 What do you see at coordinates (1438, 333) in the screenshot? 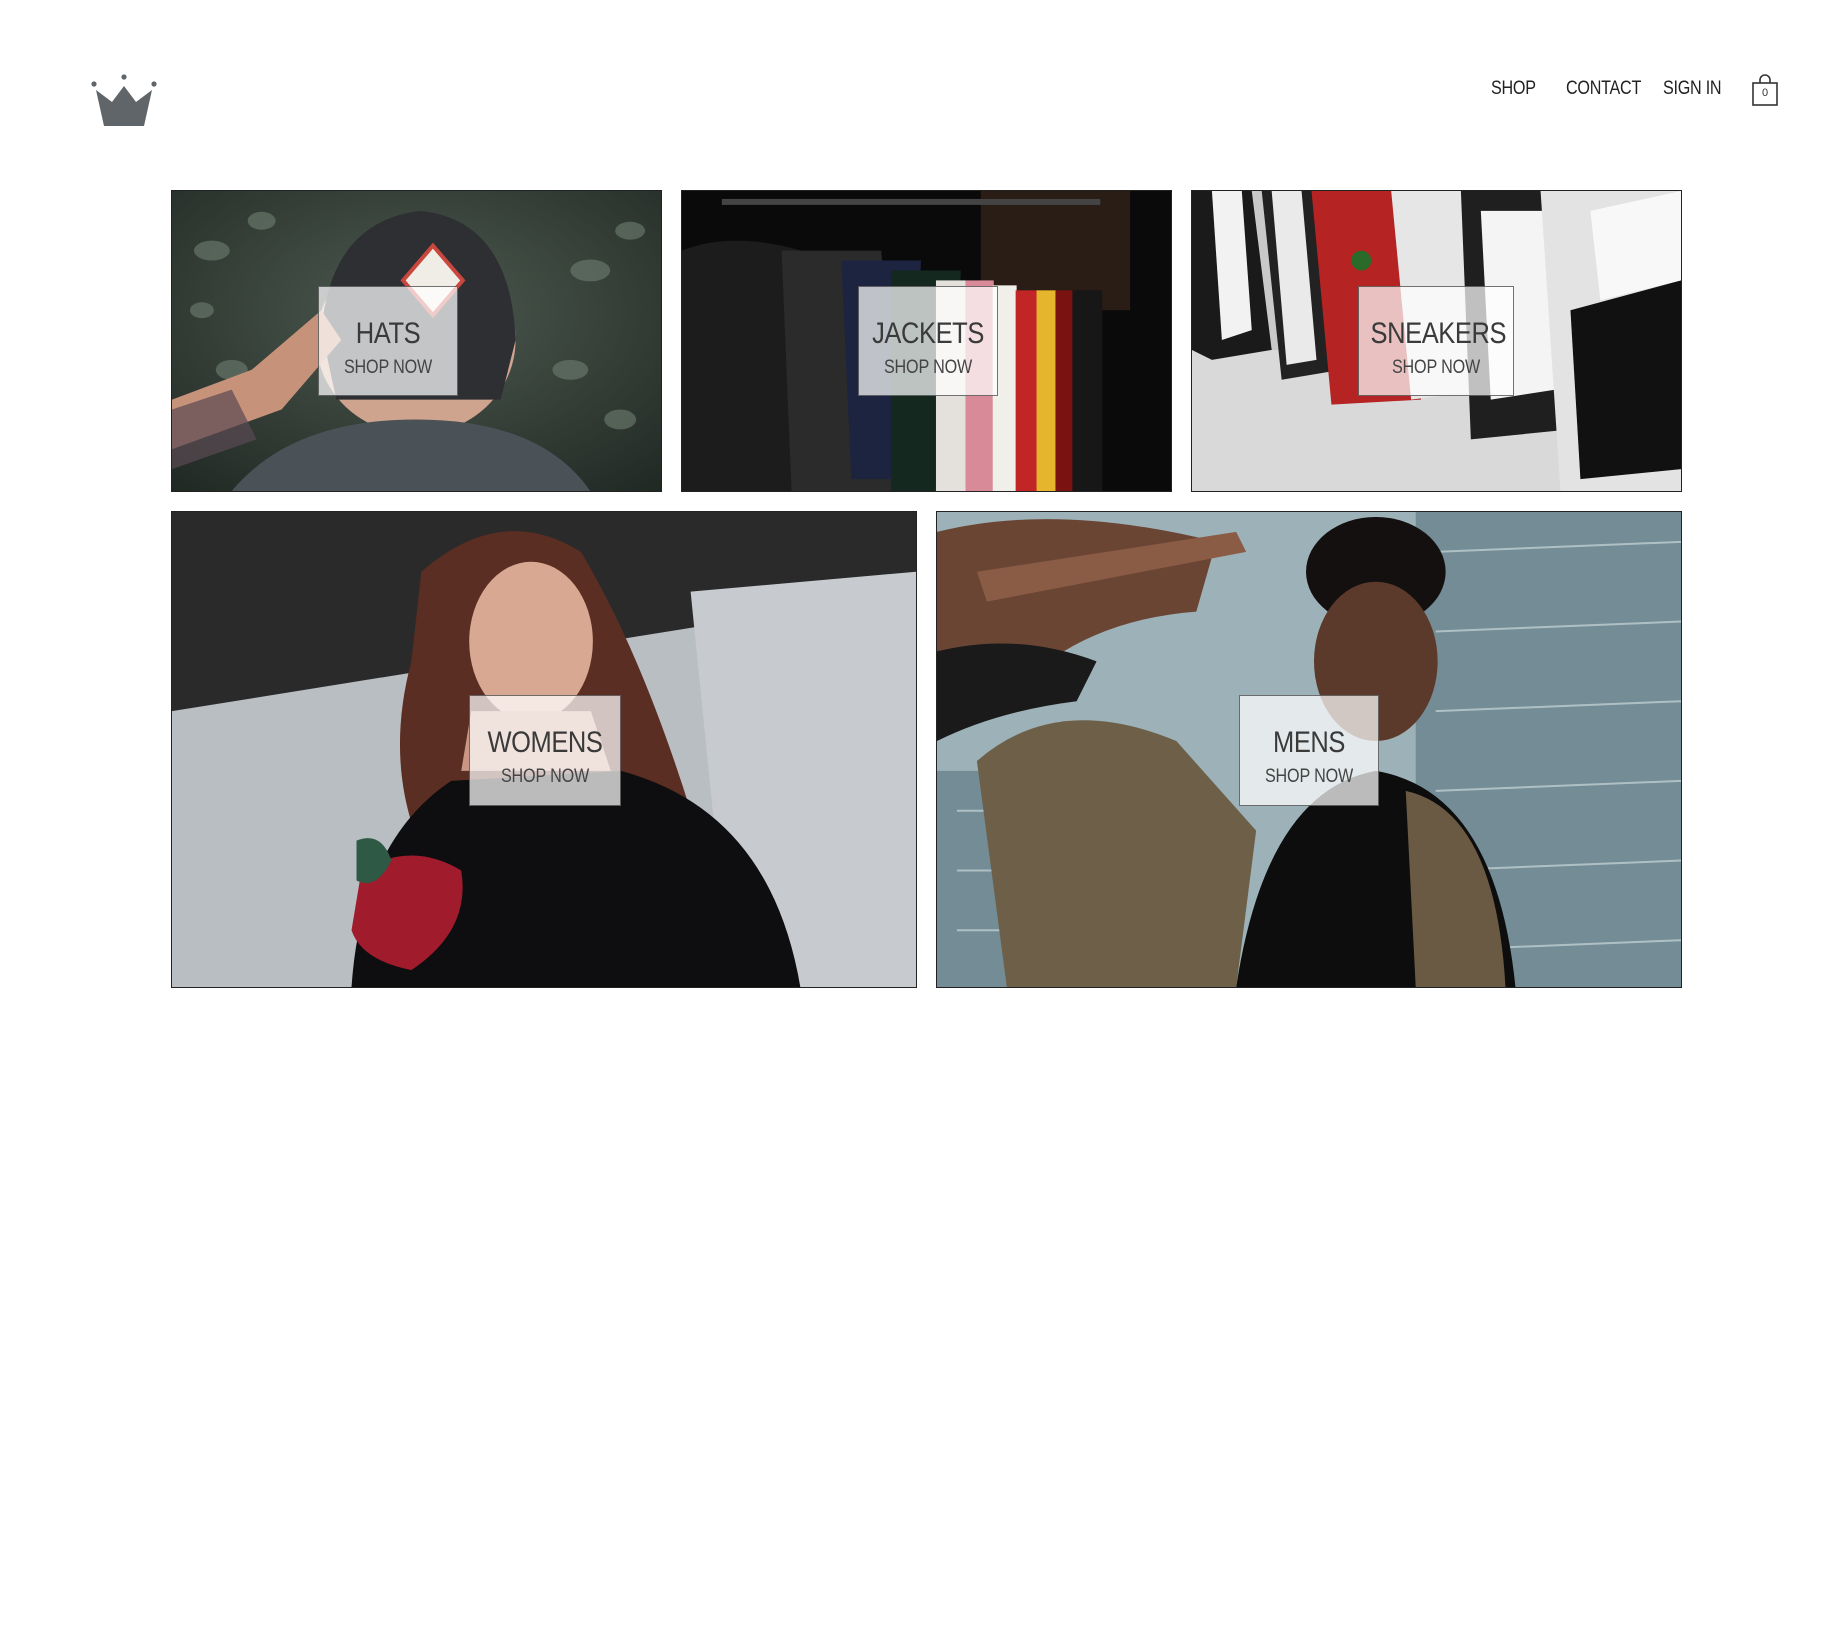
I see `category-title: SNEAKERS` at bounding box center [1438, 333].